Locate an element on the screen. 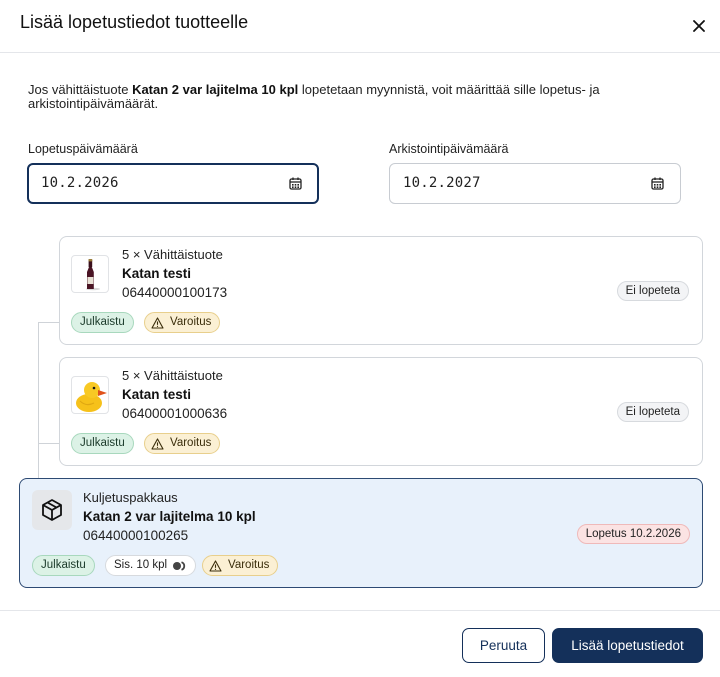 Image resolution: width=720 pixels, height=677 pixels. package-type: Kuljetuspakkaus is located at coordinates (130, 497).